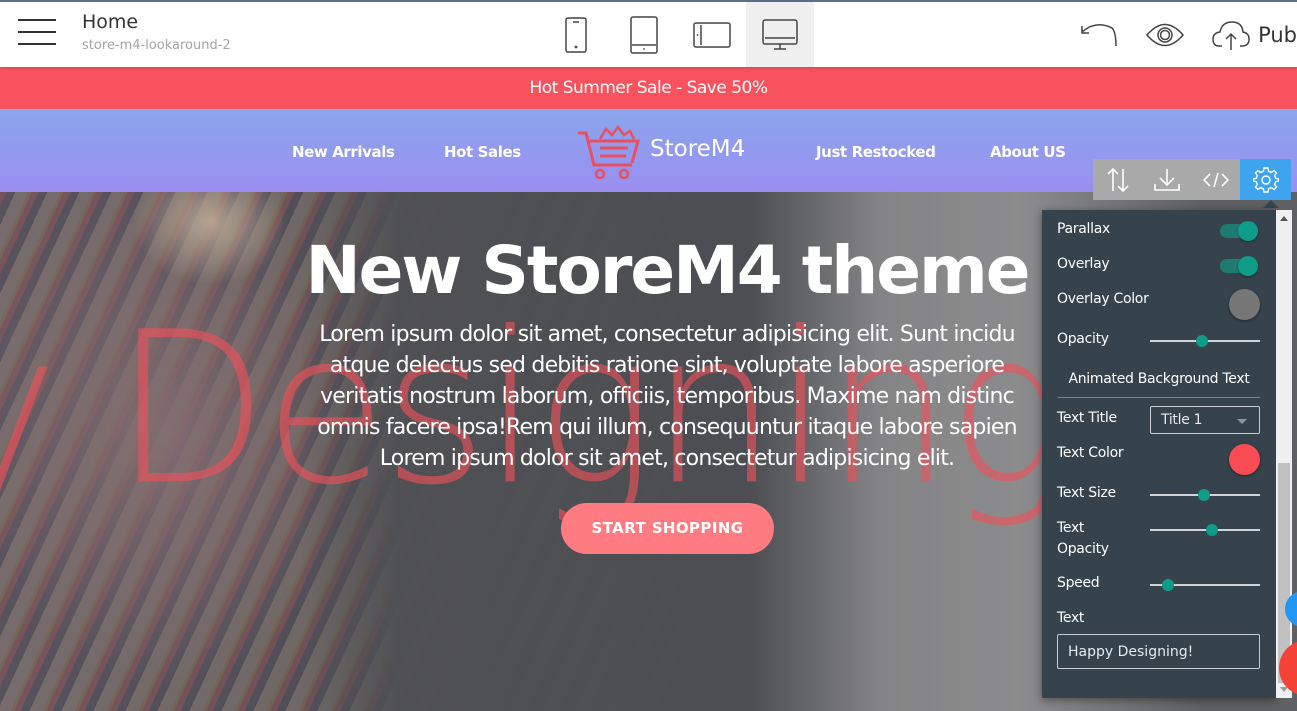 This screenshot has height=711, width=1297. Describe the element at coordinates (1103, 299) in the screenshot. I see `overlay-color-label: Overlay Color` at that location.